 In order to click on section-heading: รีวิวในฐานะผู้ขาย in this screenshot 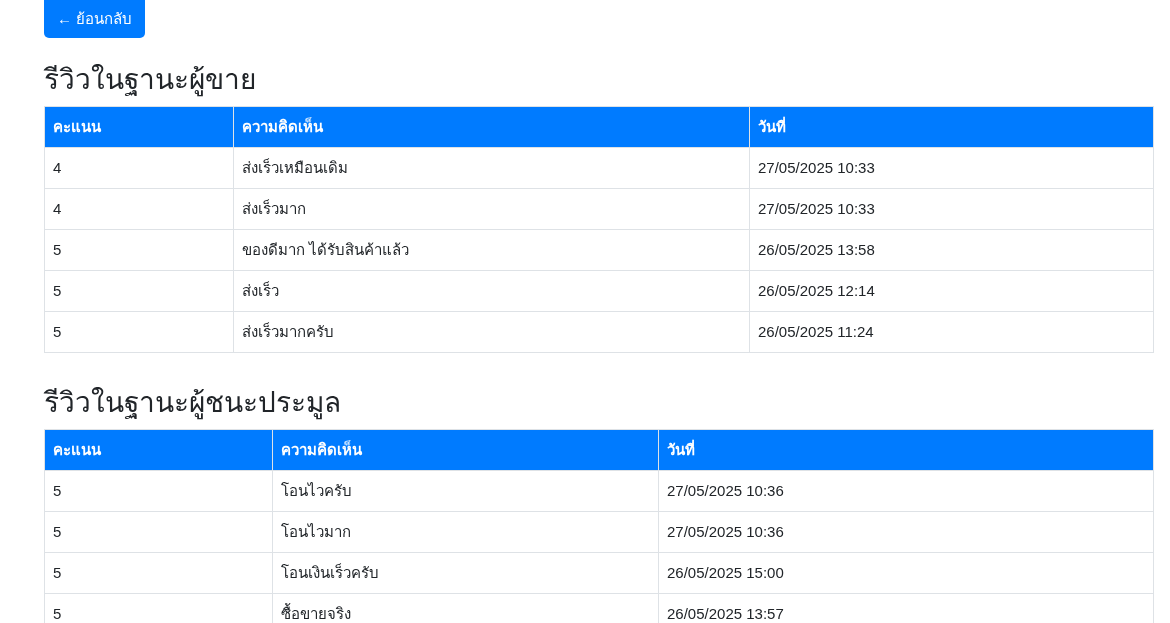, I will do `click(150, 81)`.